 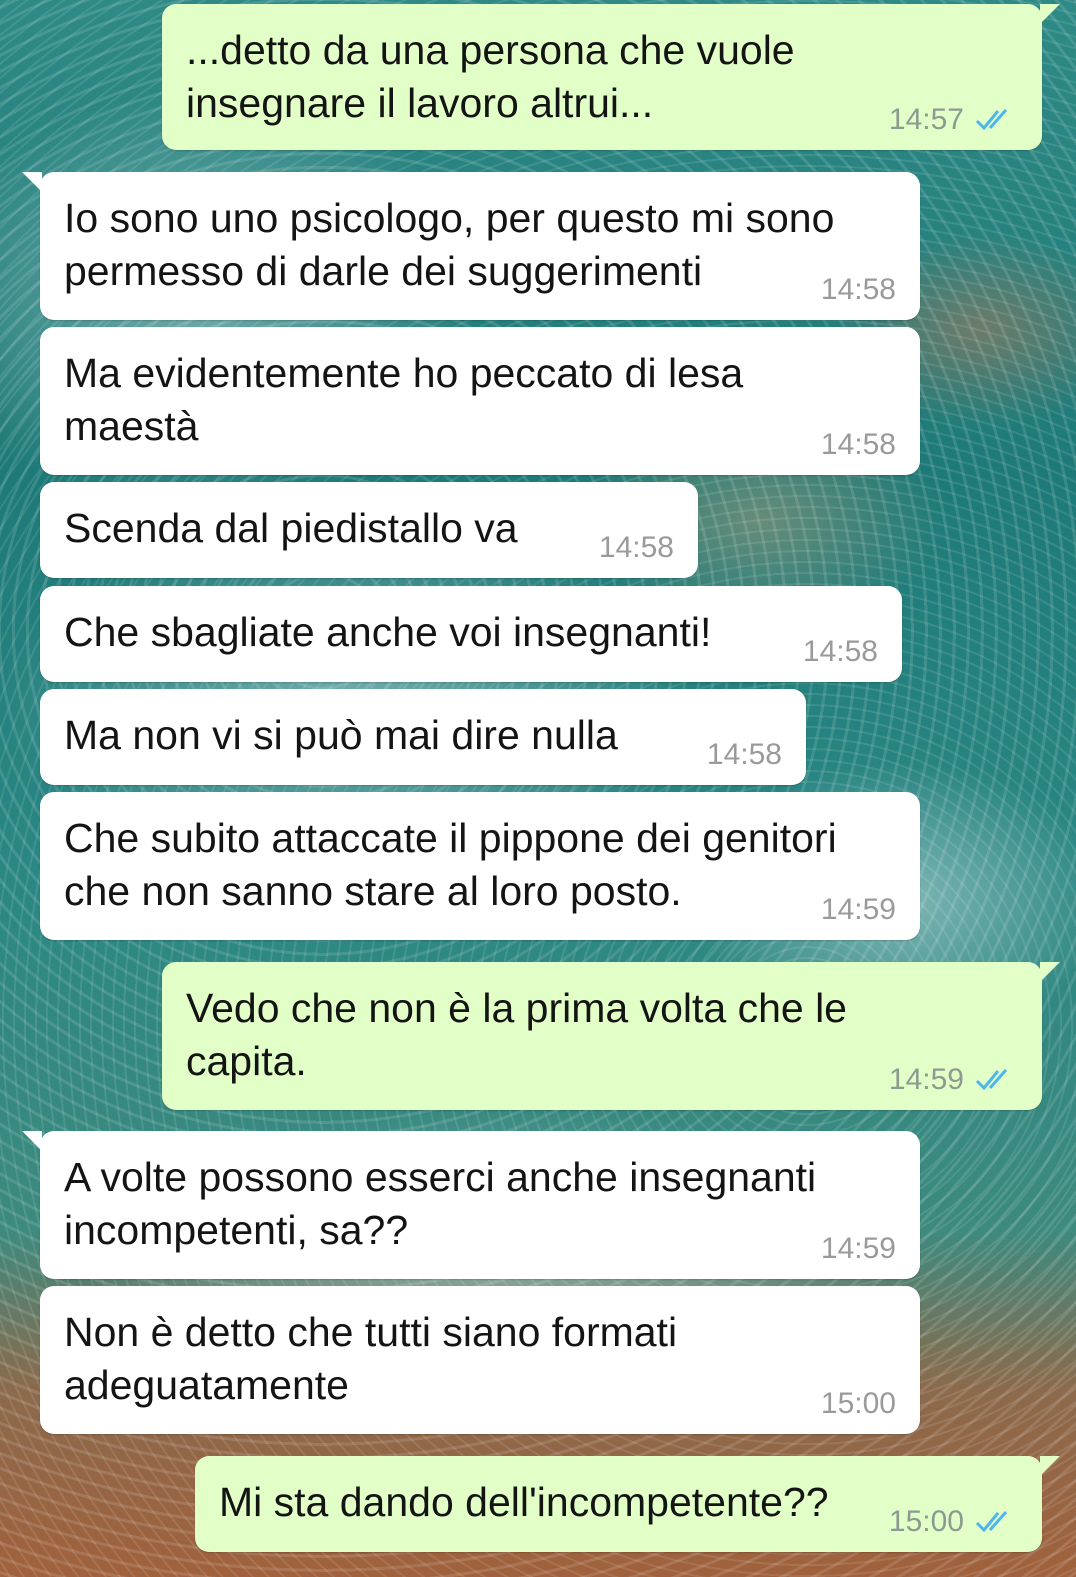 What do you see at coordinates (131, 426) in the screenshot?
I see `message-text-line: maestà` at bounding box center [131, 426].